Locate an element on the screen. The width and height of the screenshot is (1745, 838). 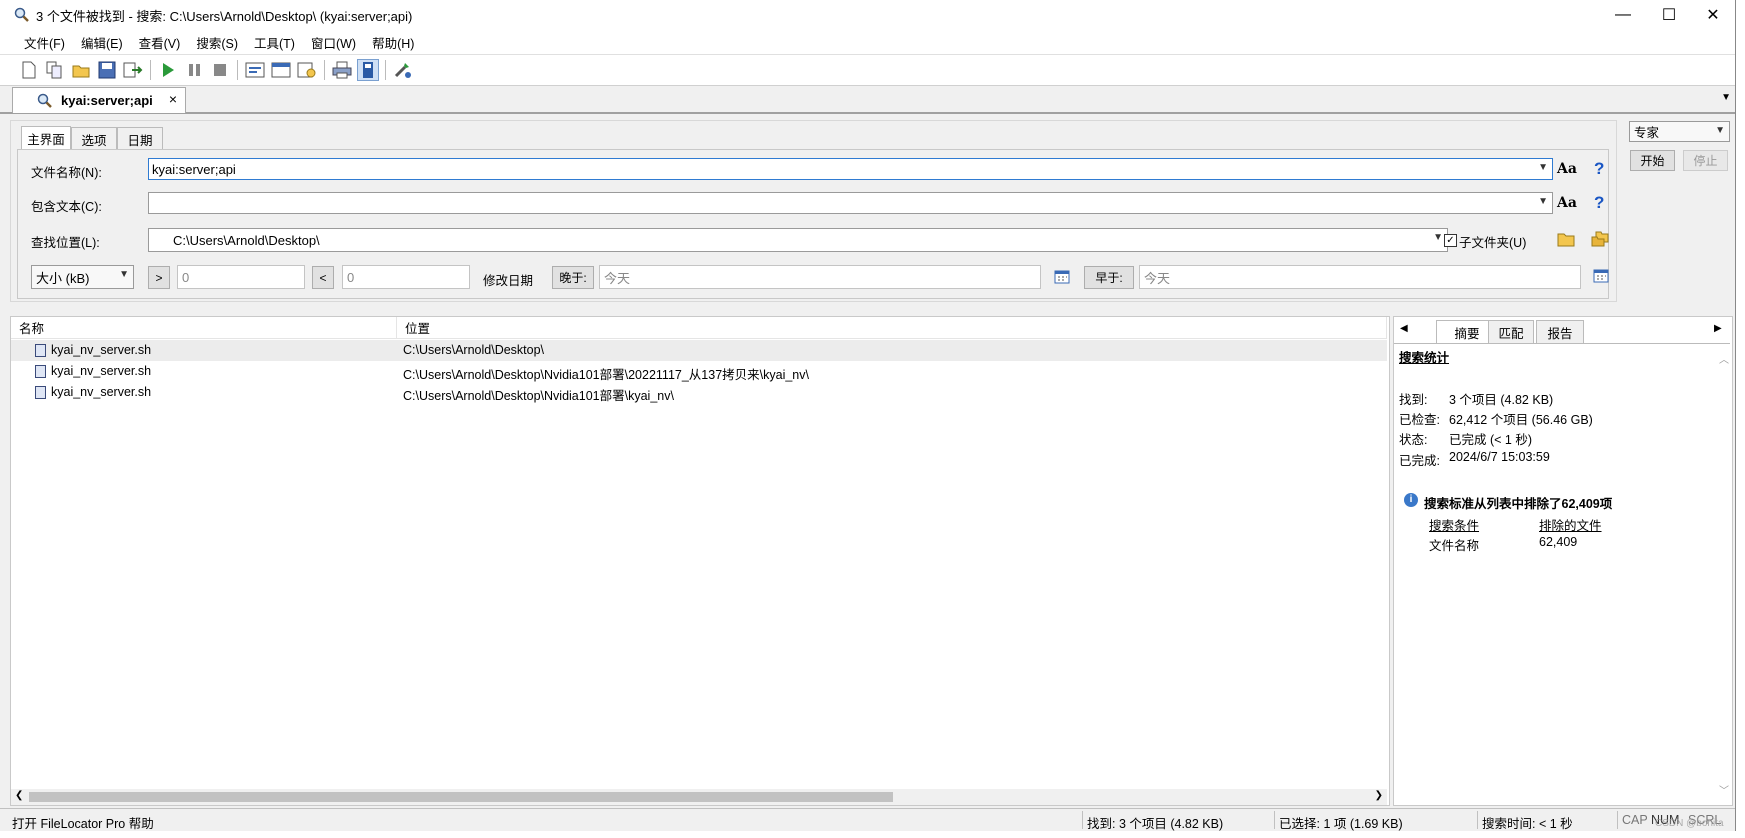
modified-date-label: 修改日期 is located at coordinates (508, 281).